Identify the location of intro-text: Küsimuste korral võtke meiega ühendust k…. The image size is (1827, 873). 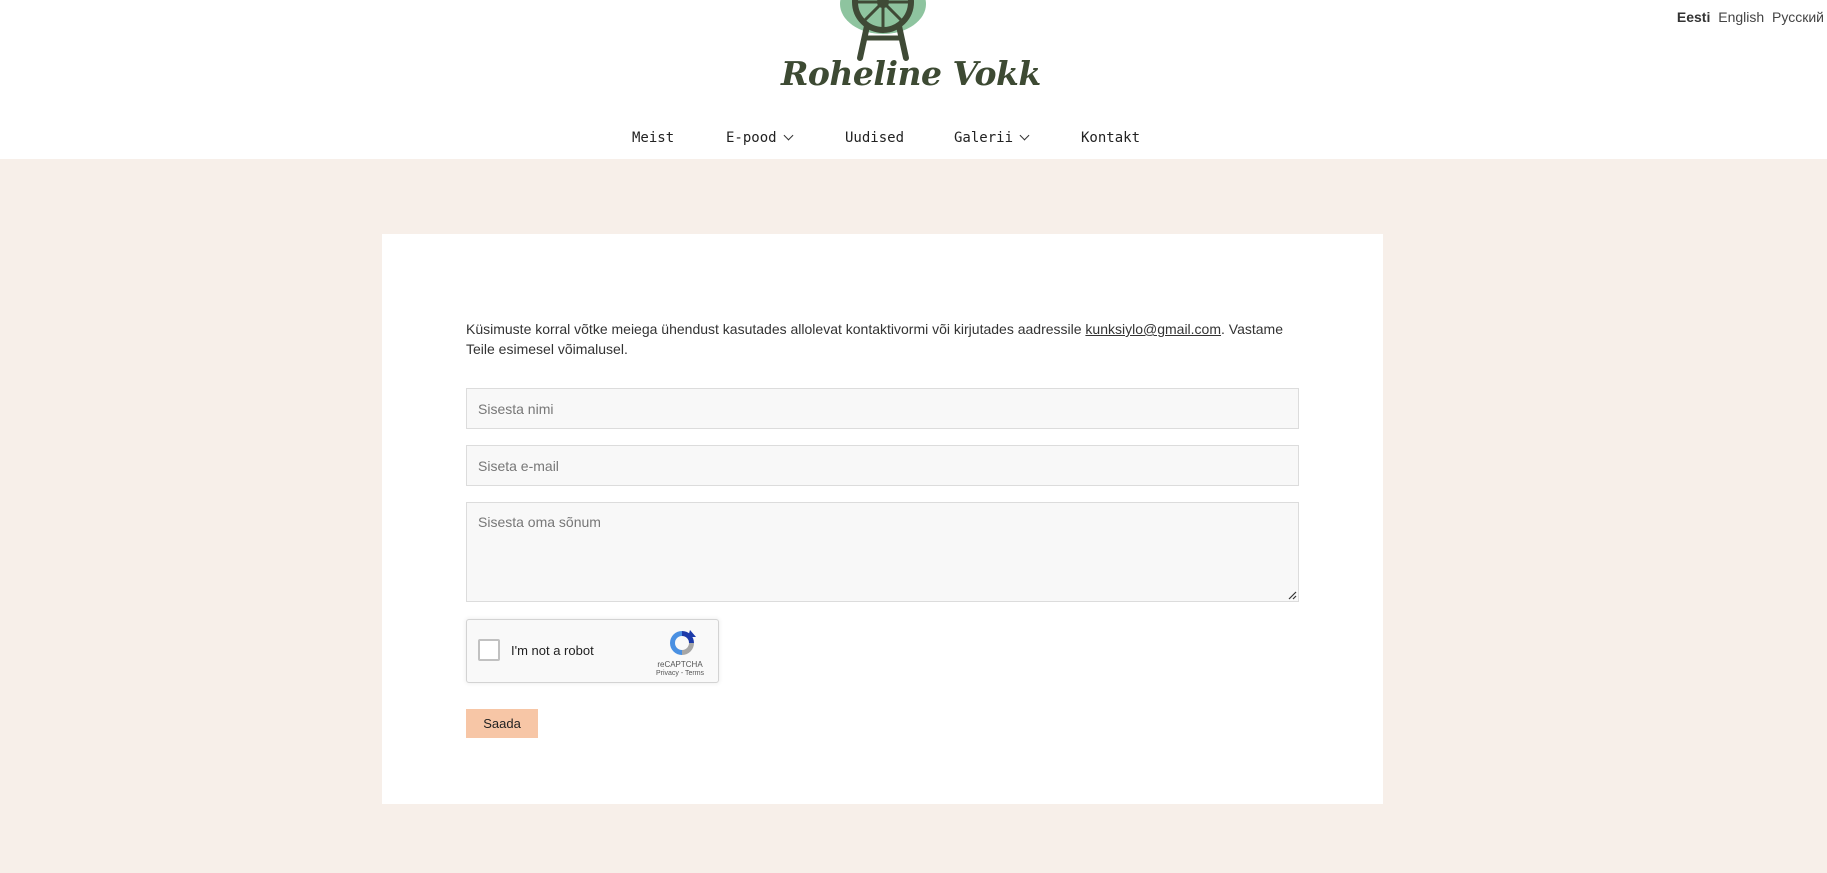
(776, 329).